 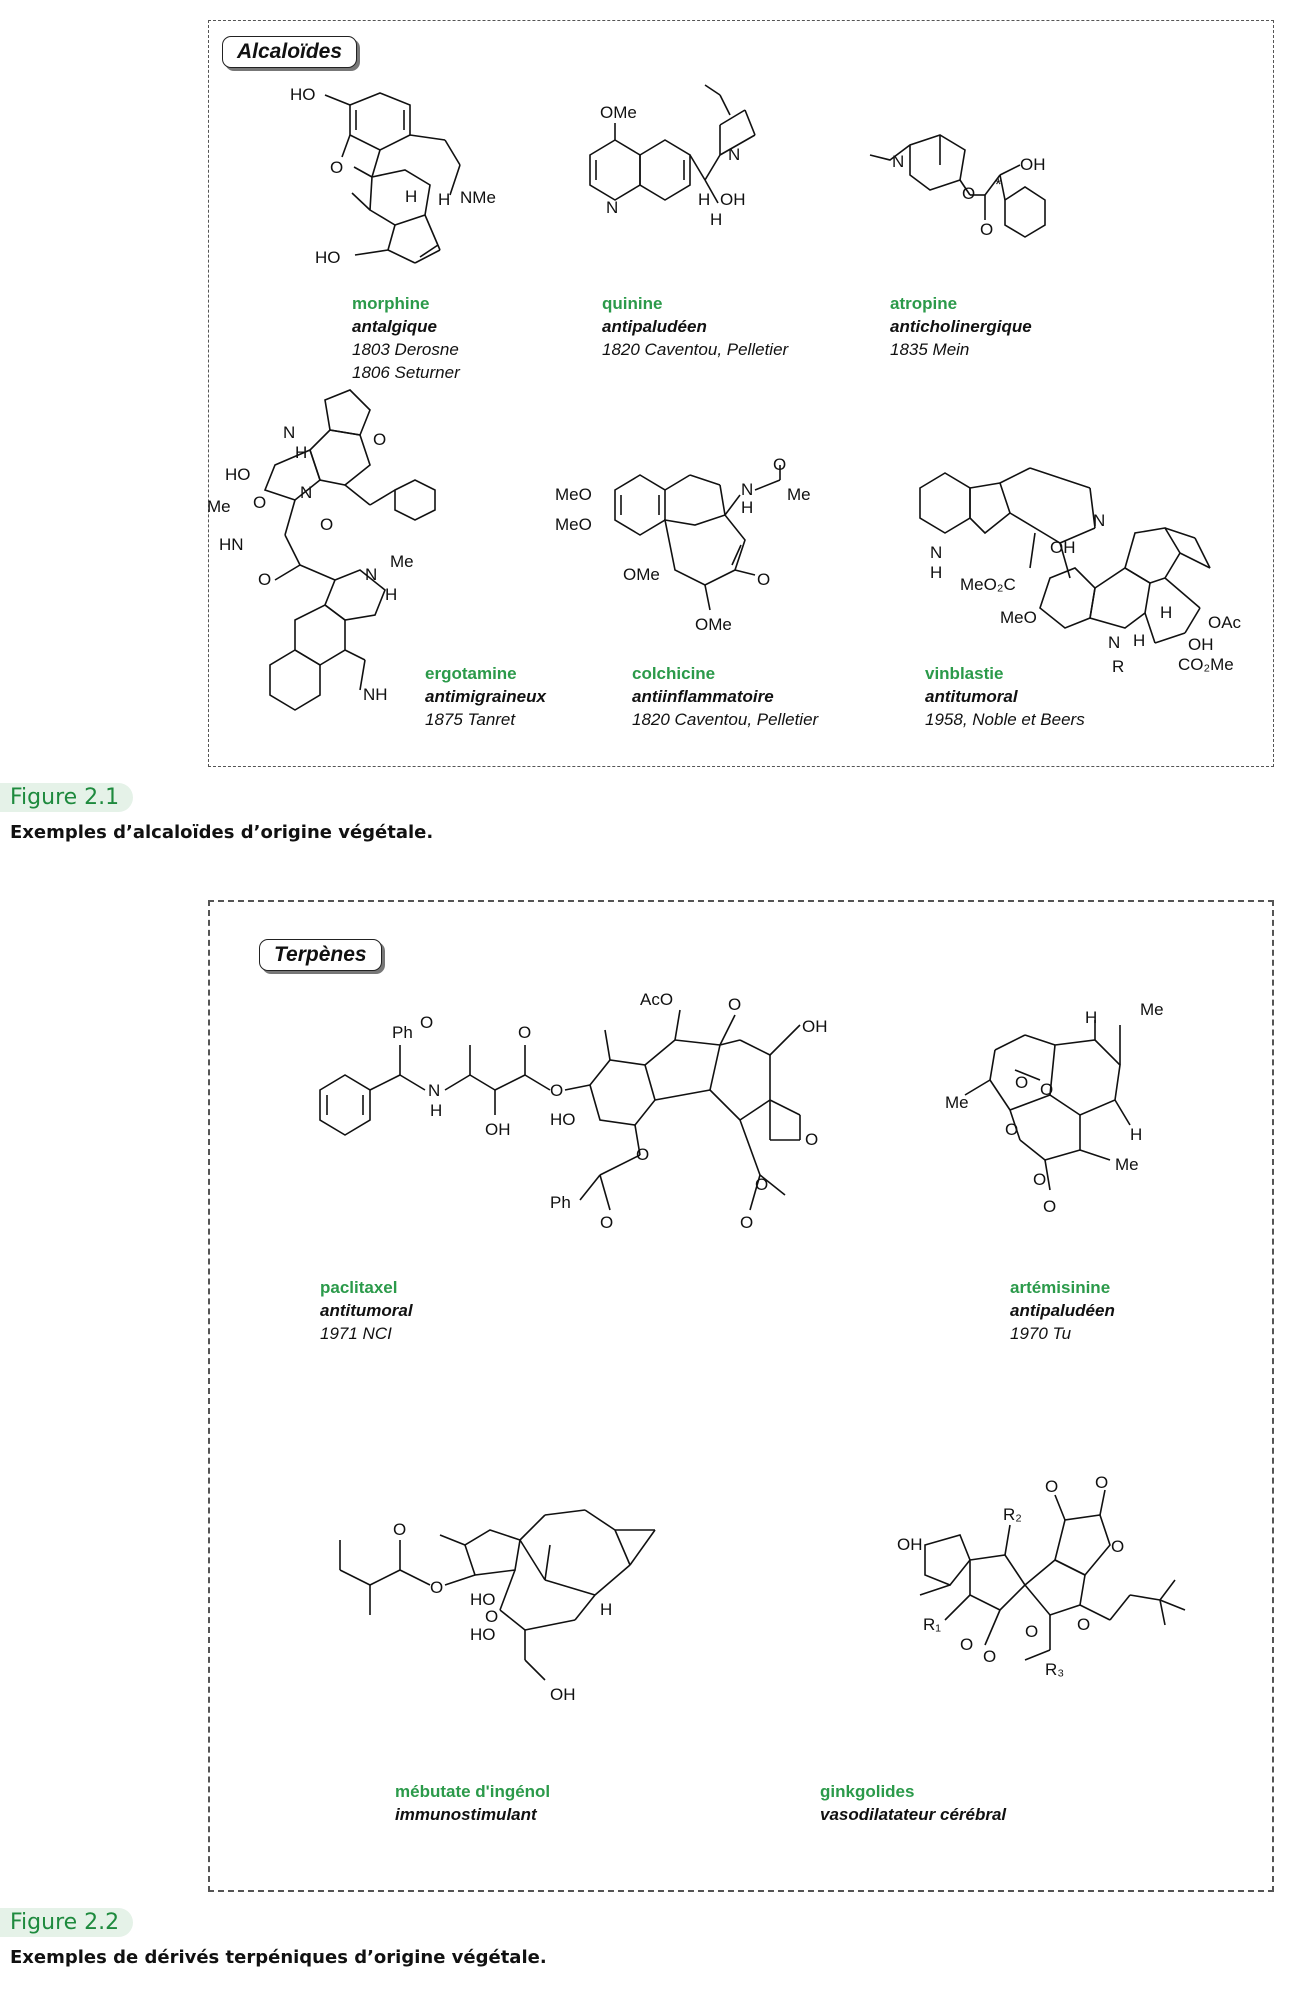 I want to click on compound-date: 1970 Tu, so click(x=1041, y=1333).